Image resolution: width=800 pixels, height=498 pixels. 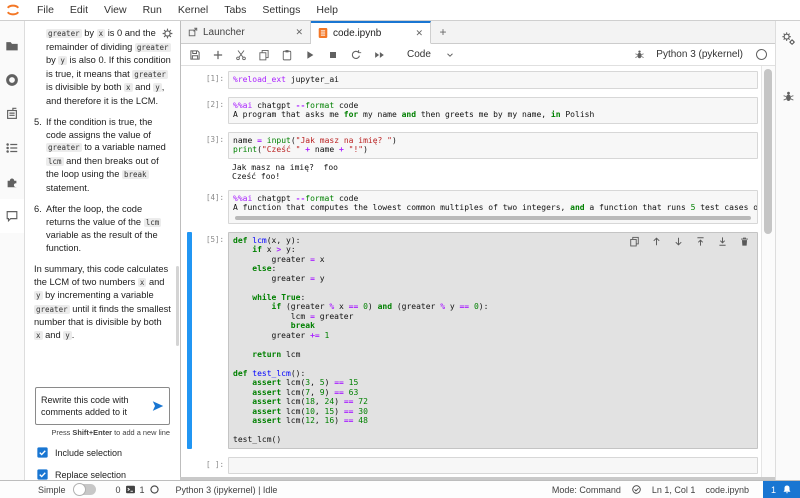 I want to click on table-of-contents-icon, so click(x=12, y=148).